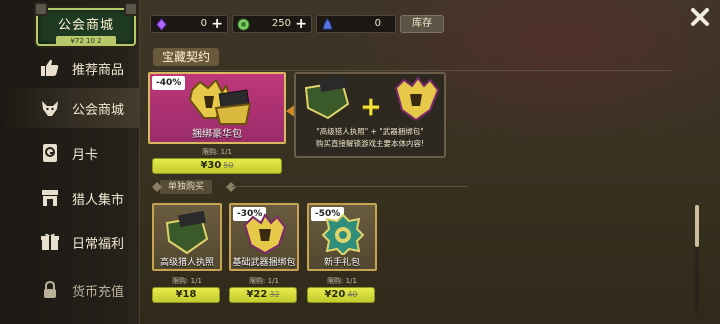 This screenshot has height=324, width=720. Describe the element at coordinates (327, 24) in the screenshot. I see `blue-crystal-icon` at that location.